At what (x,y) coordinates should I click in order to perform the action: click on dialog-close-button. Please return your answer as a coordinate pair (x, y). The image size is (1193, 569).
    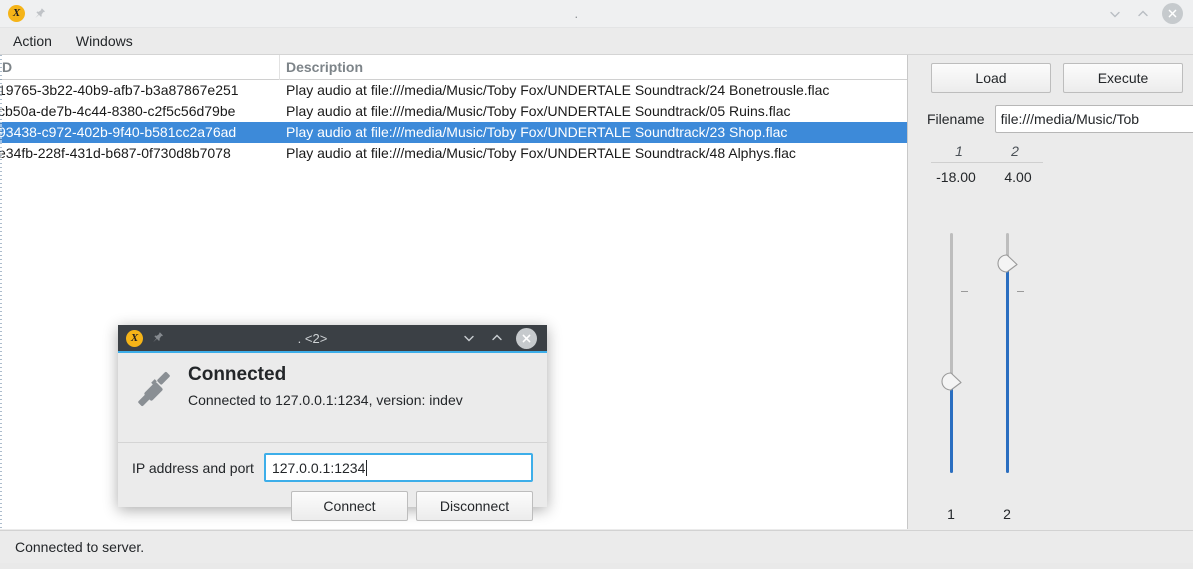
    Looking at the image, I should click on (526, 338).